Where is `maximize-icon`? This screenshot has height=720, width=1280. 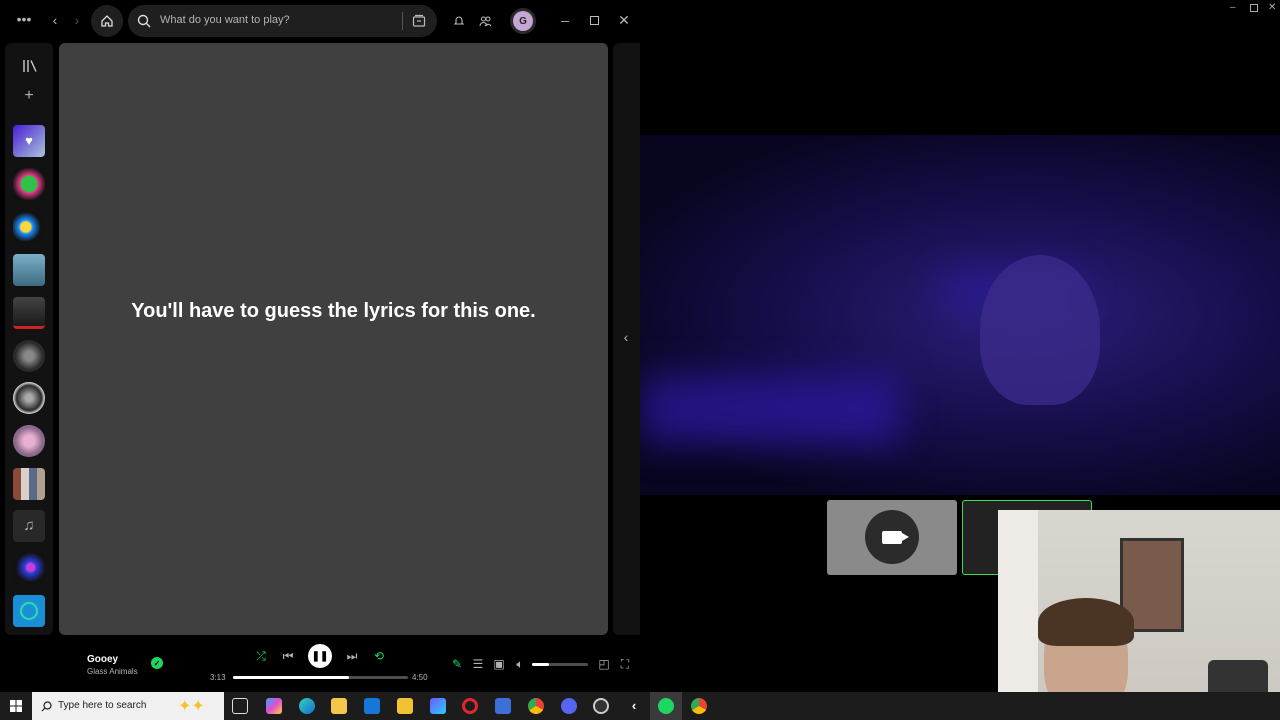
maximize-icon is located at coordinates (594, 20).